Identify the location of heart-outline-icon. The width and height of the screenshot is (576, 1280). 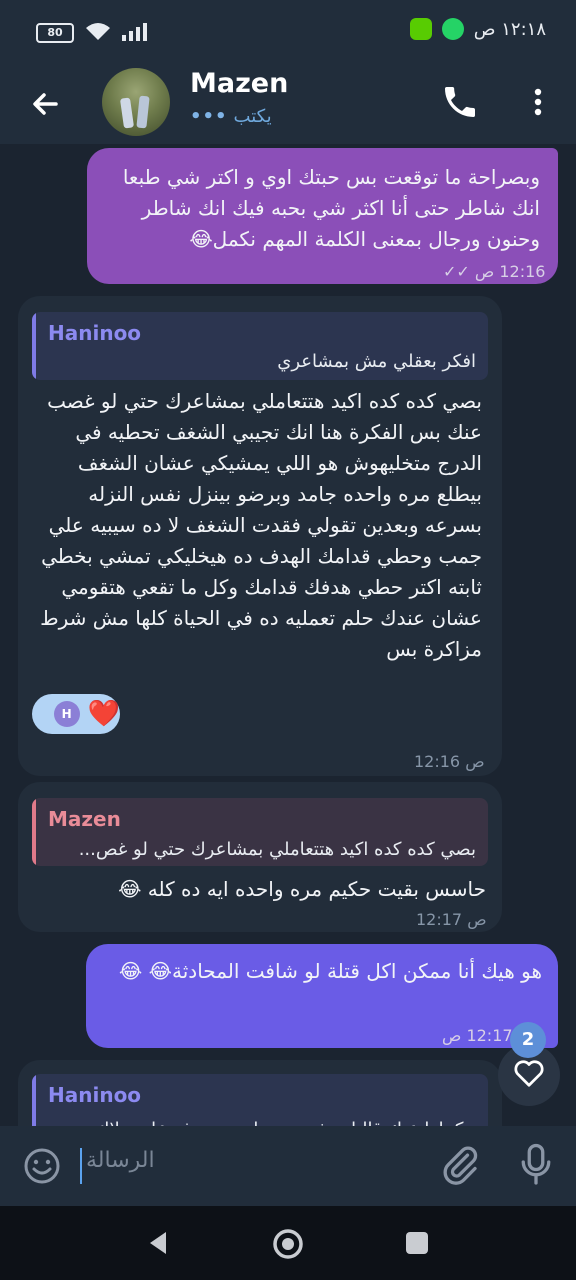
(529, 1075).